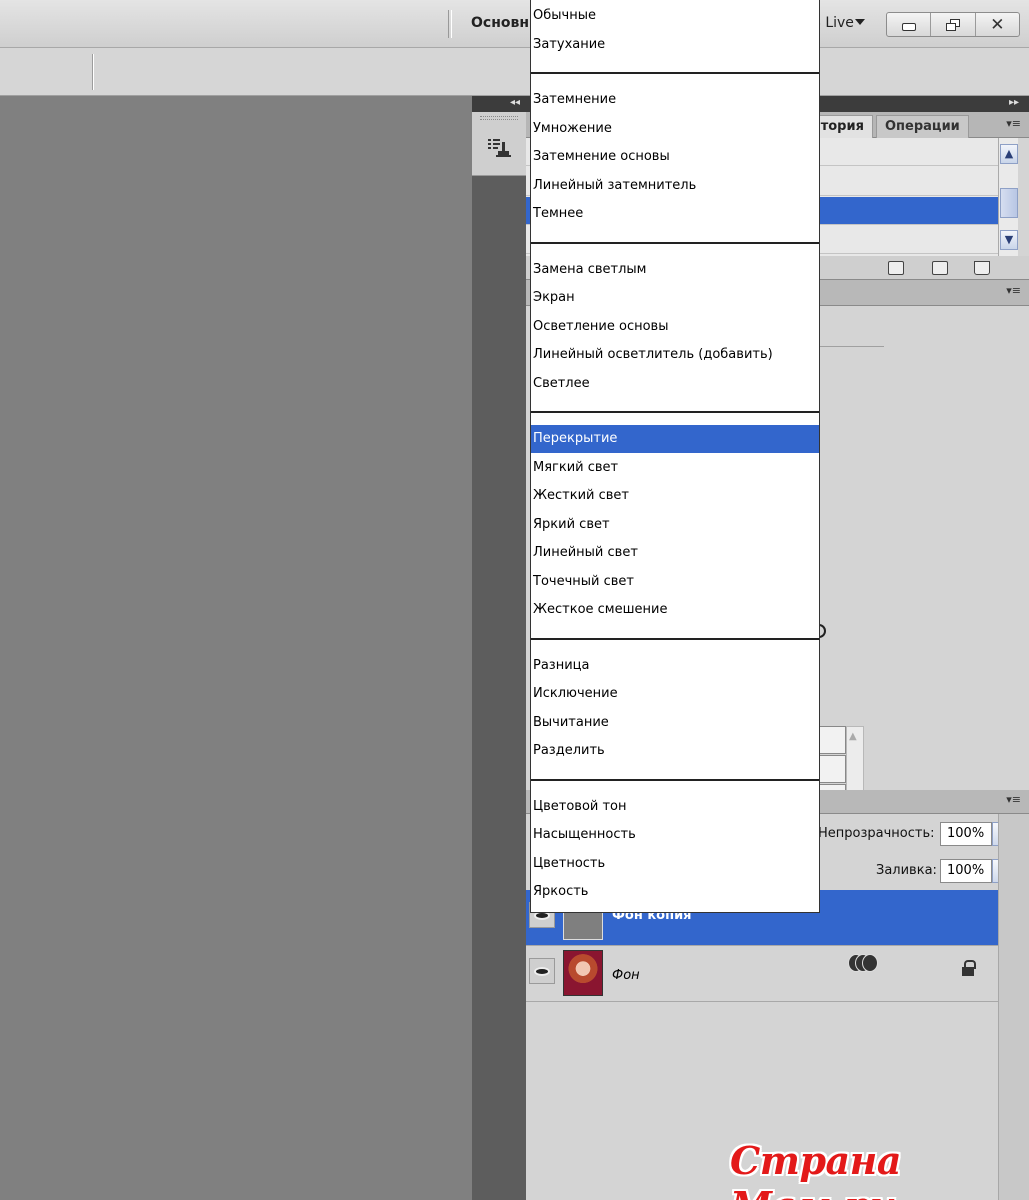 Image resolution: width=1029 pixels, height=1200 pixels. I want to click on drag-grip, so click(499, 118).